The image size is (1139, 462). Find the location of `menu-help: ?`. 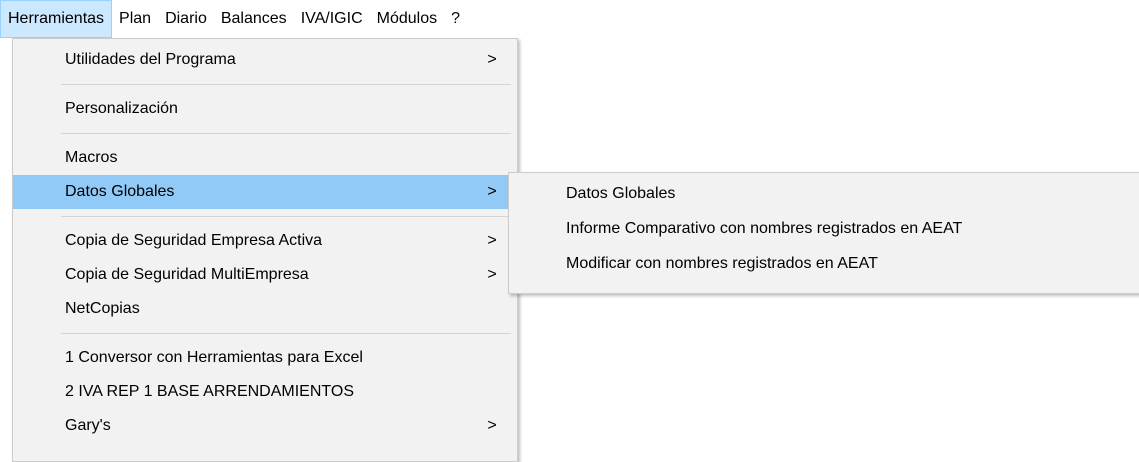

menu-help: ? is located at coordinates (455, 19).